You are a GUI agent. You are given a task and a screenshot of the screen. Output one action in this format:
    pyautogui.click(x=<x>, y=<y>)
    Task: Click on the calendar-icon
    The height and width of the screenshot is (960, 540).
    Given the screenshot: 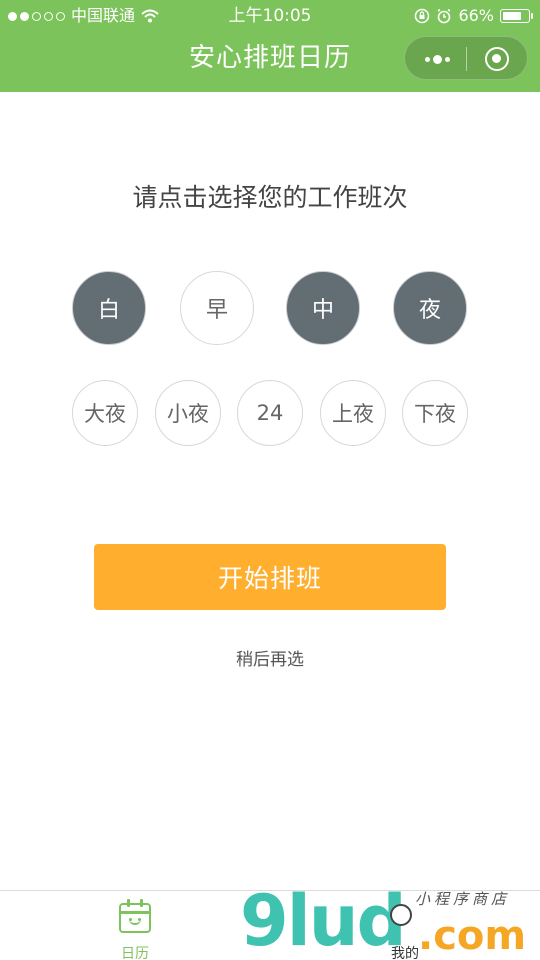 What is the action you would take?
    pyautogui.click(x=135, y=916)
    